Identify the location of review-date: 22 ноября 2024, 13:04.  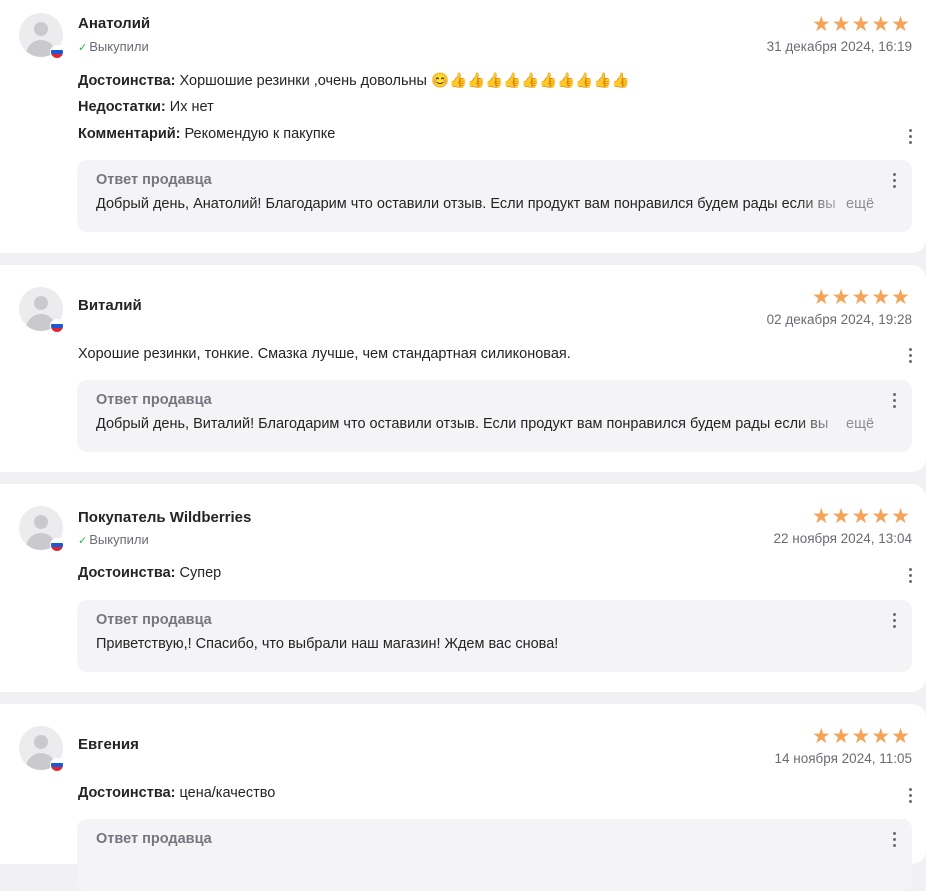
(842, 538).